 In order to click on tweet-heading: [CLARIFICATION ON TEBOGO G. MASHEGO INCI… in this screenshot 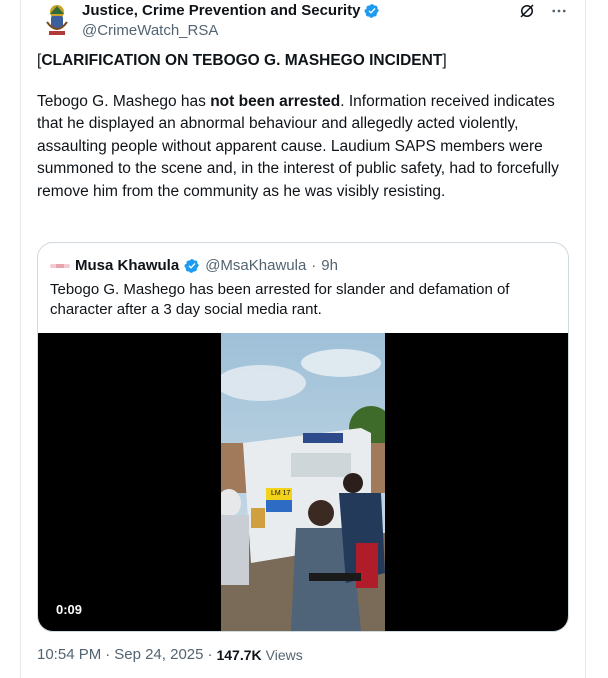, I will do `click(302, 61)`.